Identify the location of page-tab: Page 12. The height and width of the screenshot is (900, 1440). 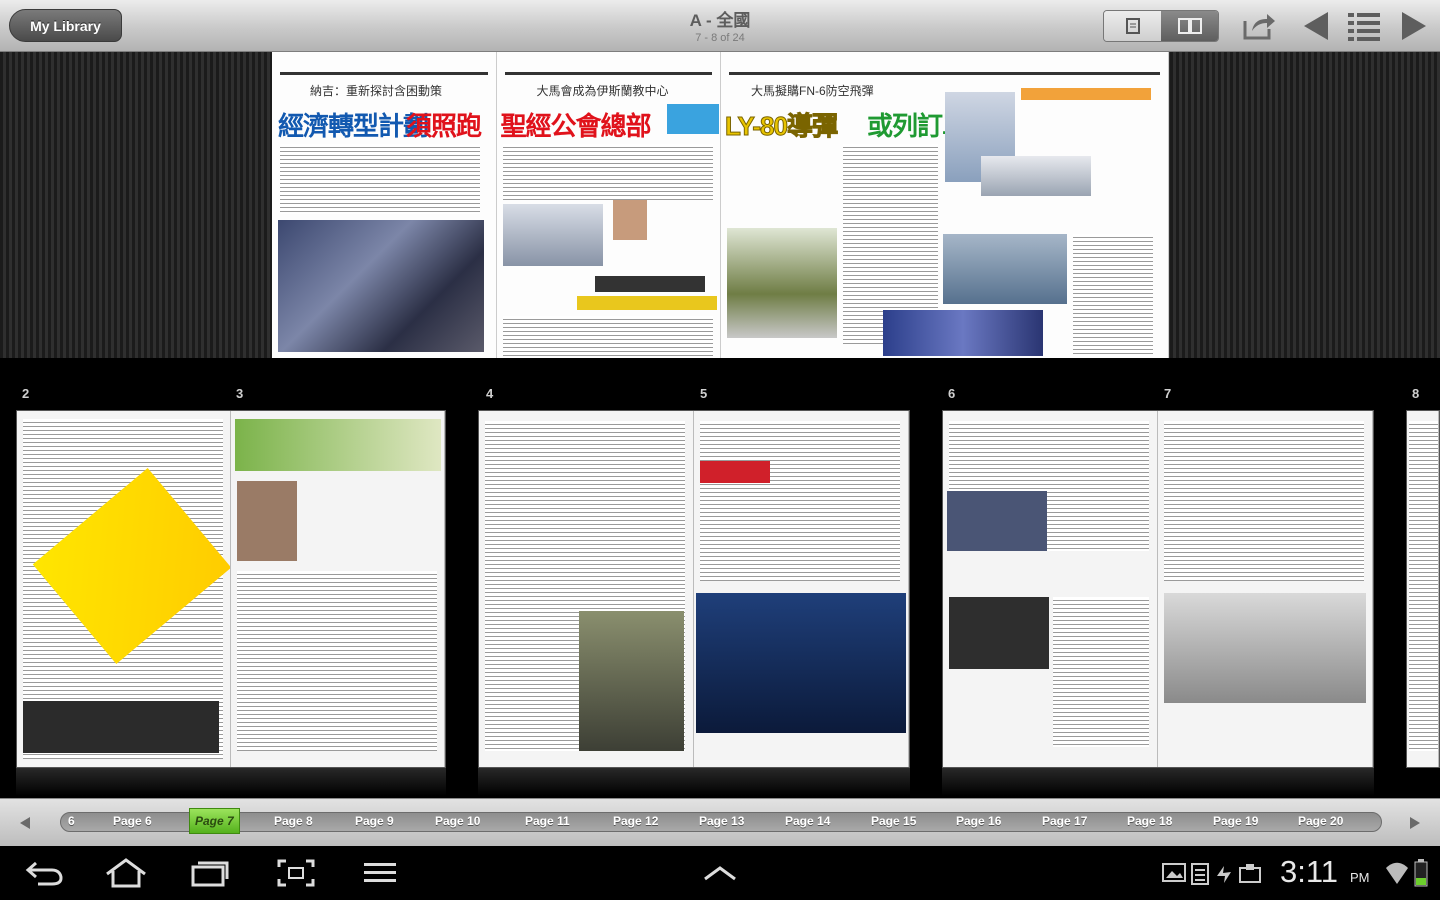
(635, 821).